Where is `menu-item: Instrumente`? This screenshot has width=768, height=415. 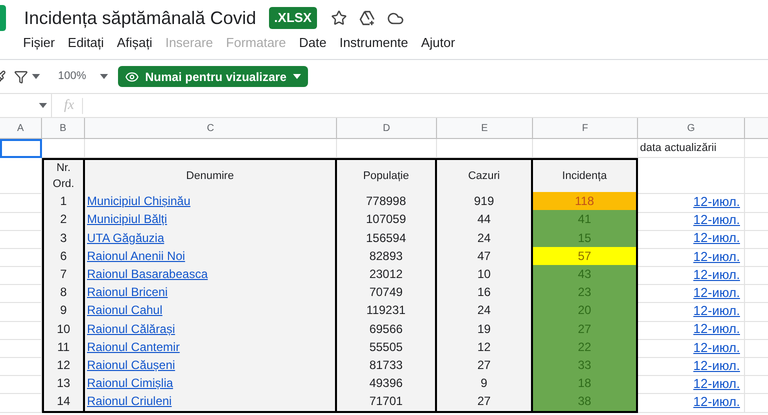
menu-item: Instrumente is located at coordinates (373, 43).